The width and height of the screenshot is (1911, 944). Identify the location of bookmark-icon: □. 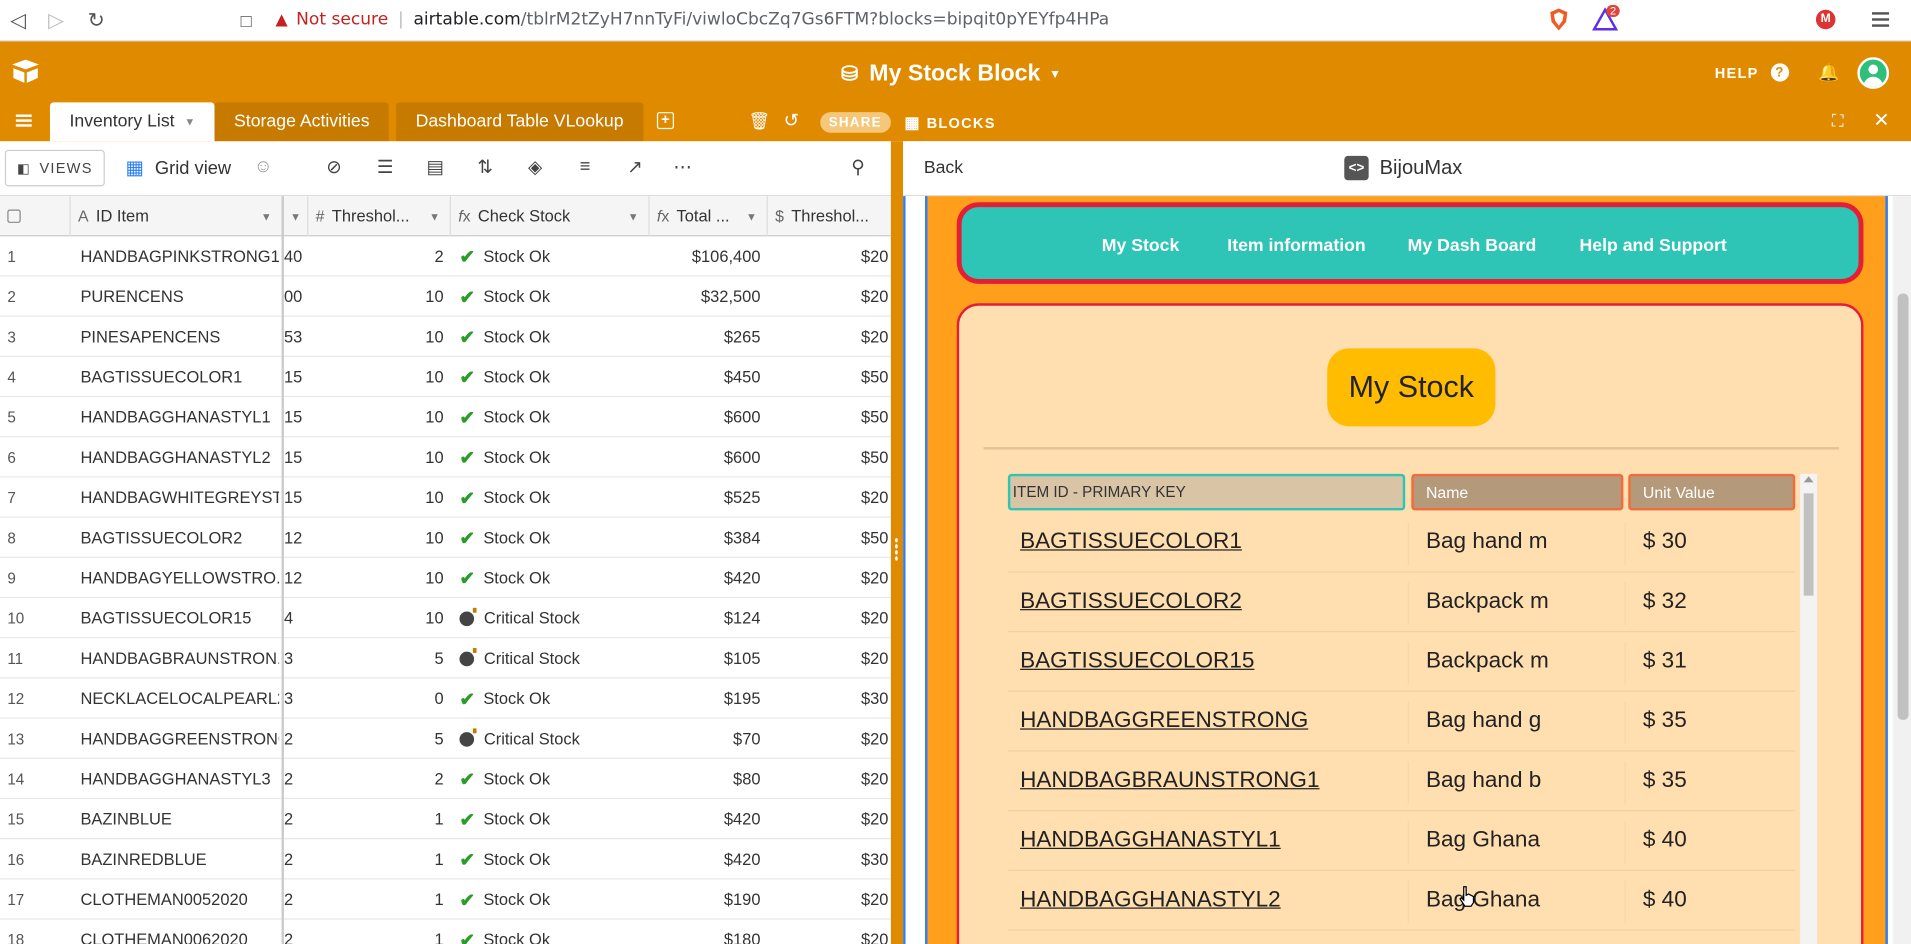
(246, 20).